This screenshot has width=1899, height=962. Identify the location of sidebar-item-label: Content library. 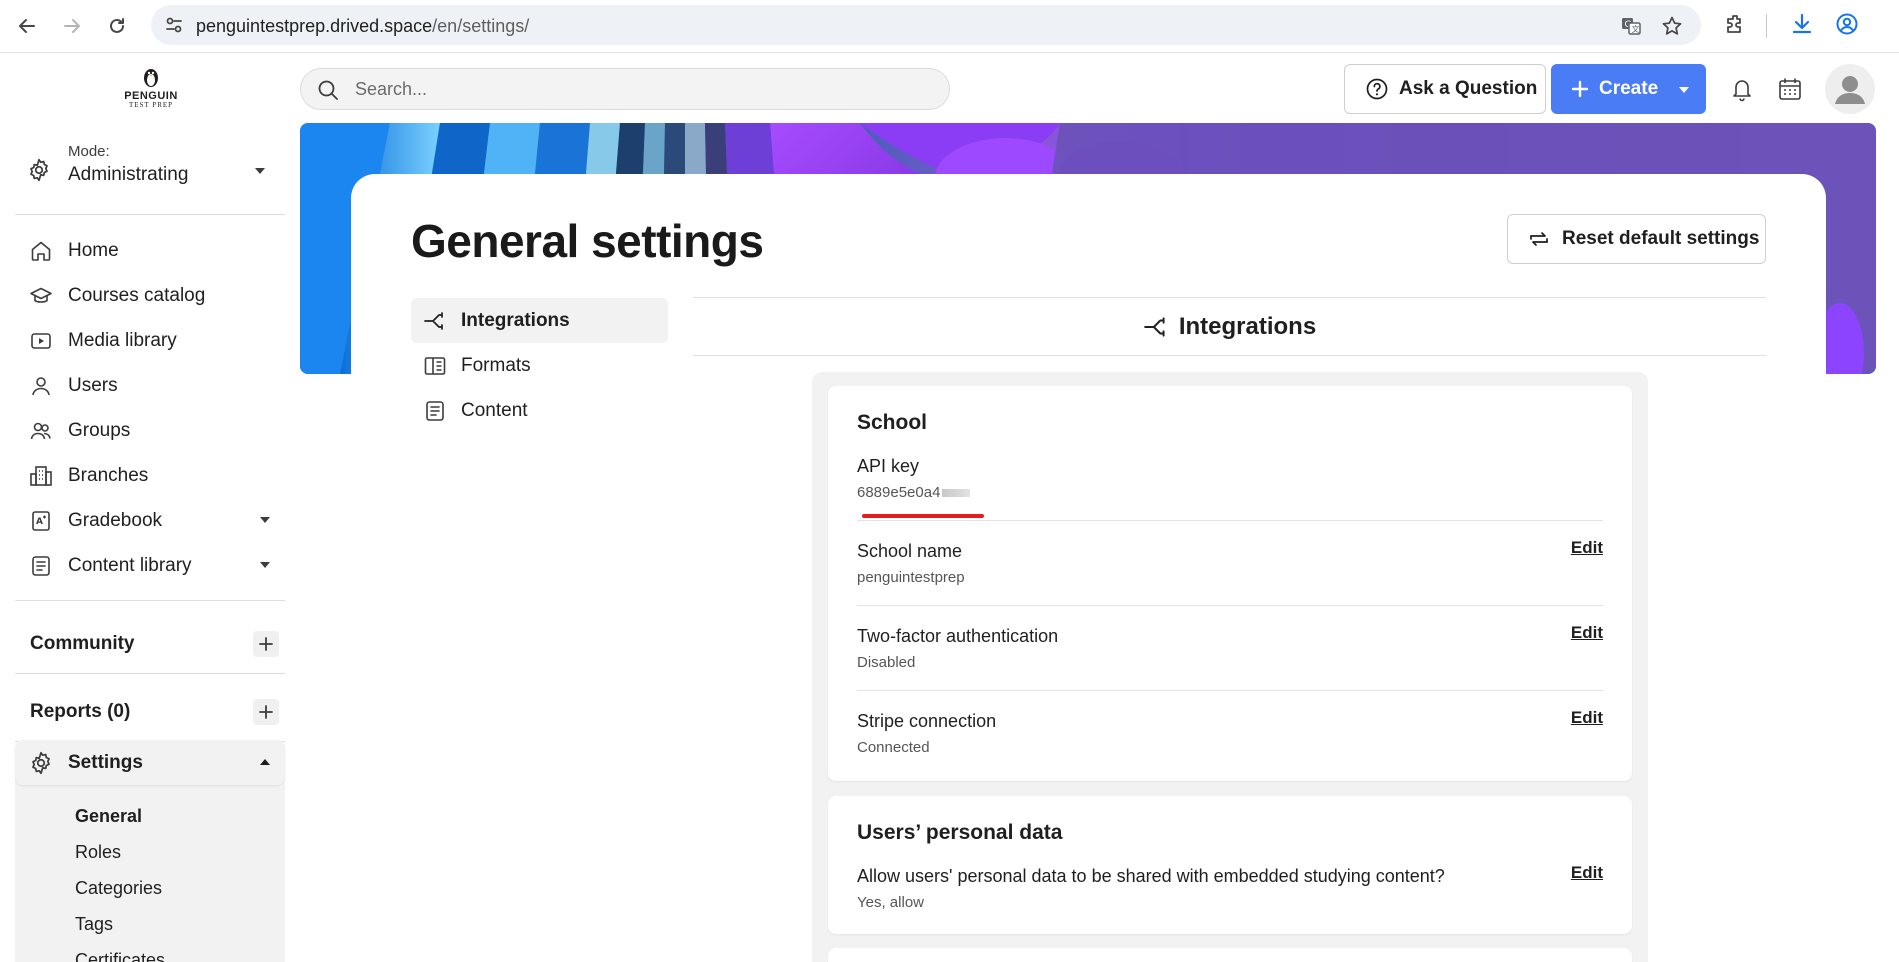
(130, 565).